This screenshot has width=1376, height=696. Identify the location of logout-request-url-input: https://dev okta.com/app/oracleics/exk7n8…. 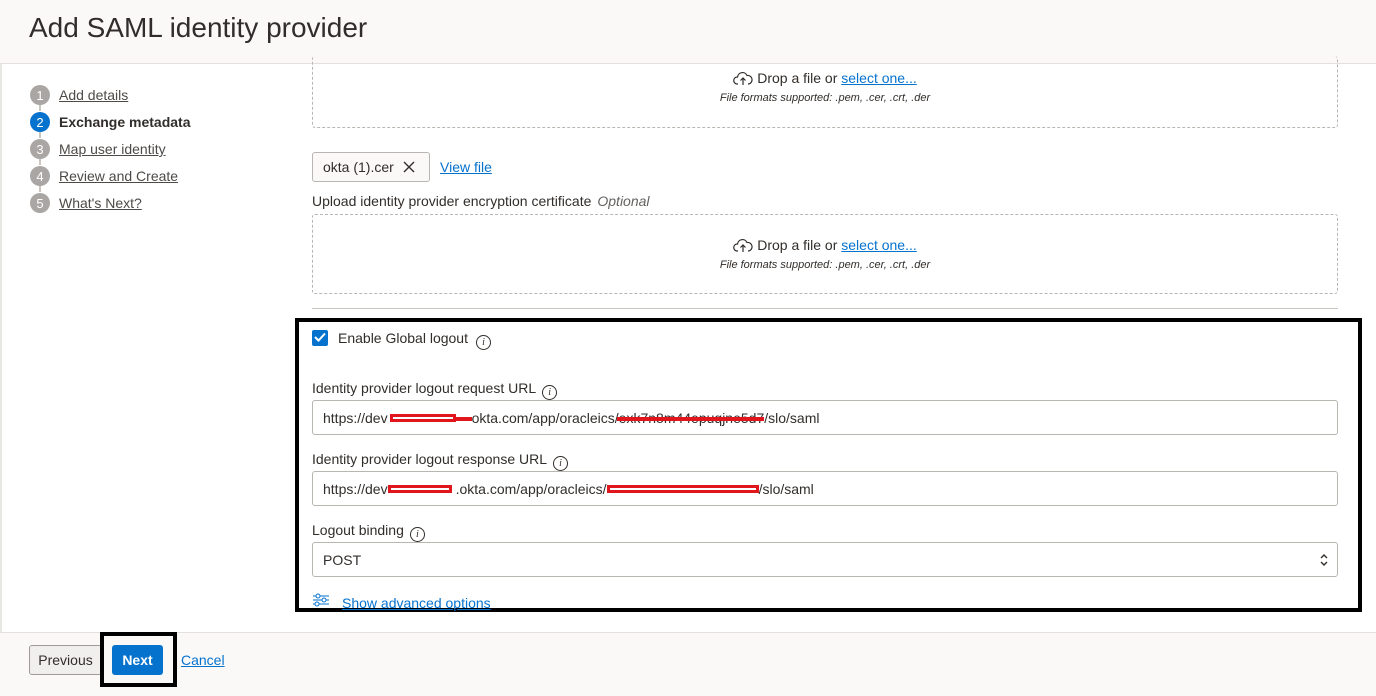
(825, 417).